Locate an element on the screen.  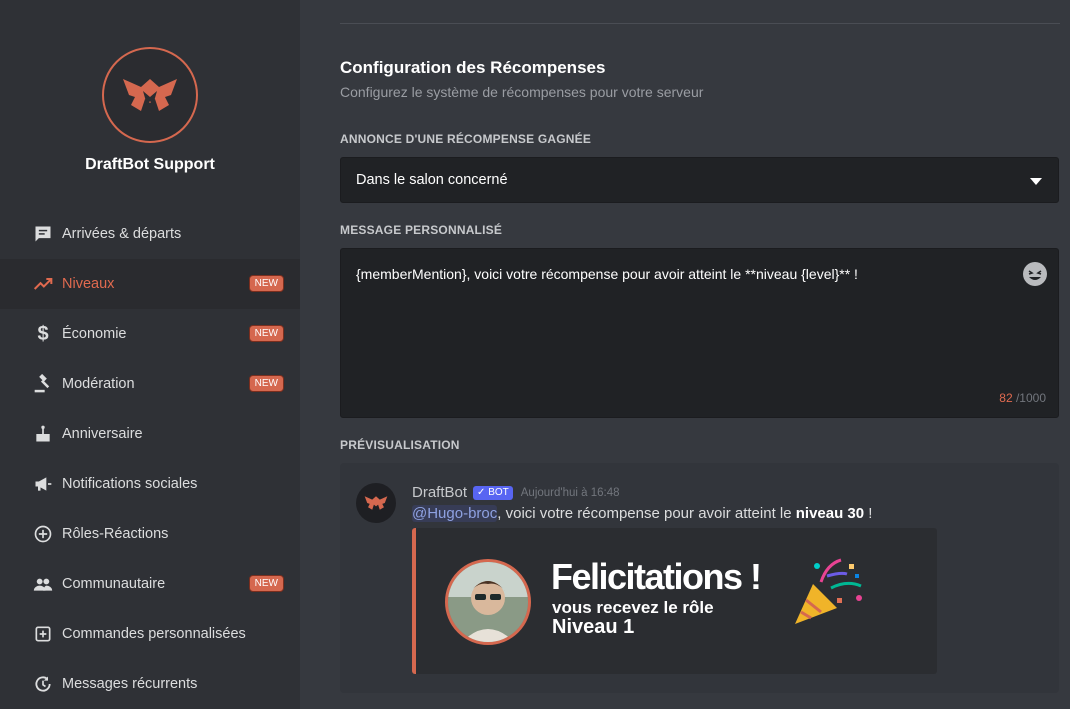
sidebar-item-label: Communautaire is located at coordinates (114, 584).